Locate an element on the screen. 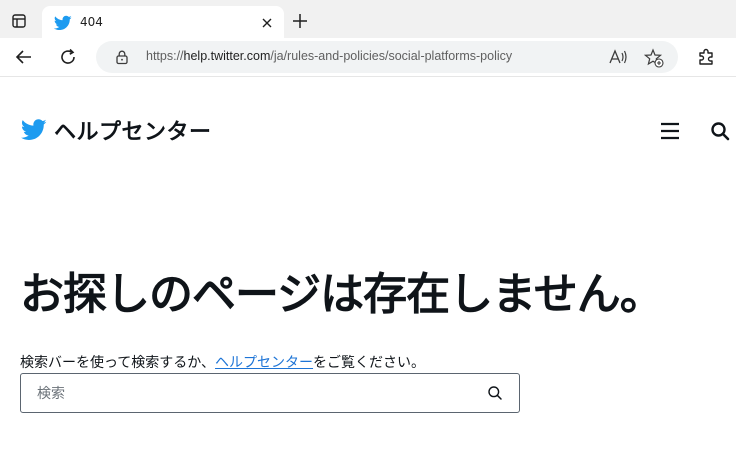 This screenshot has width=736, height=462. search-submit-icon is located at coordinates (495, 393).